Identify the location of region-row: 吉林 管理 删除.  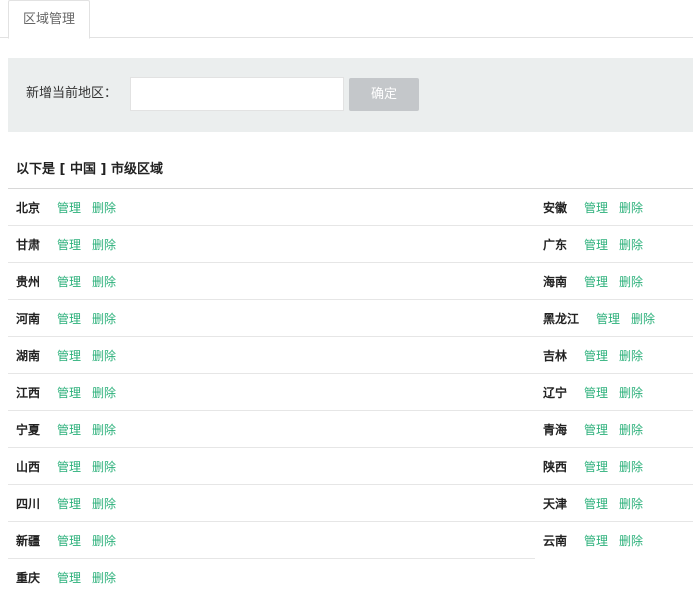
(614, 355).